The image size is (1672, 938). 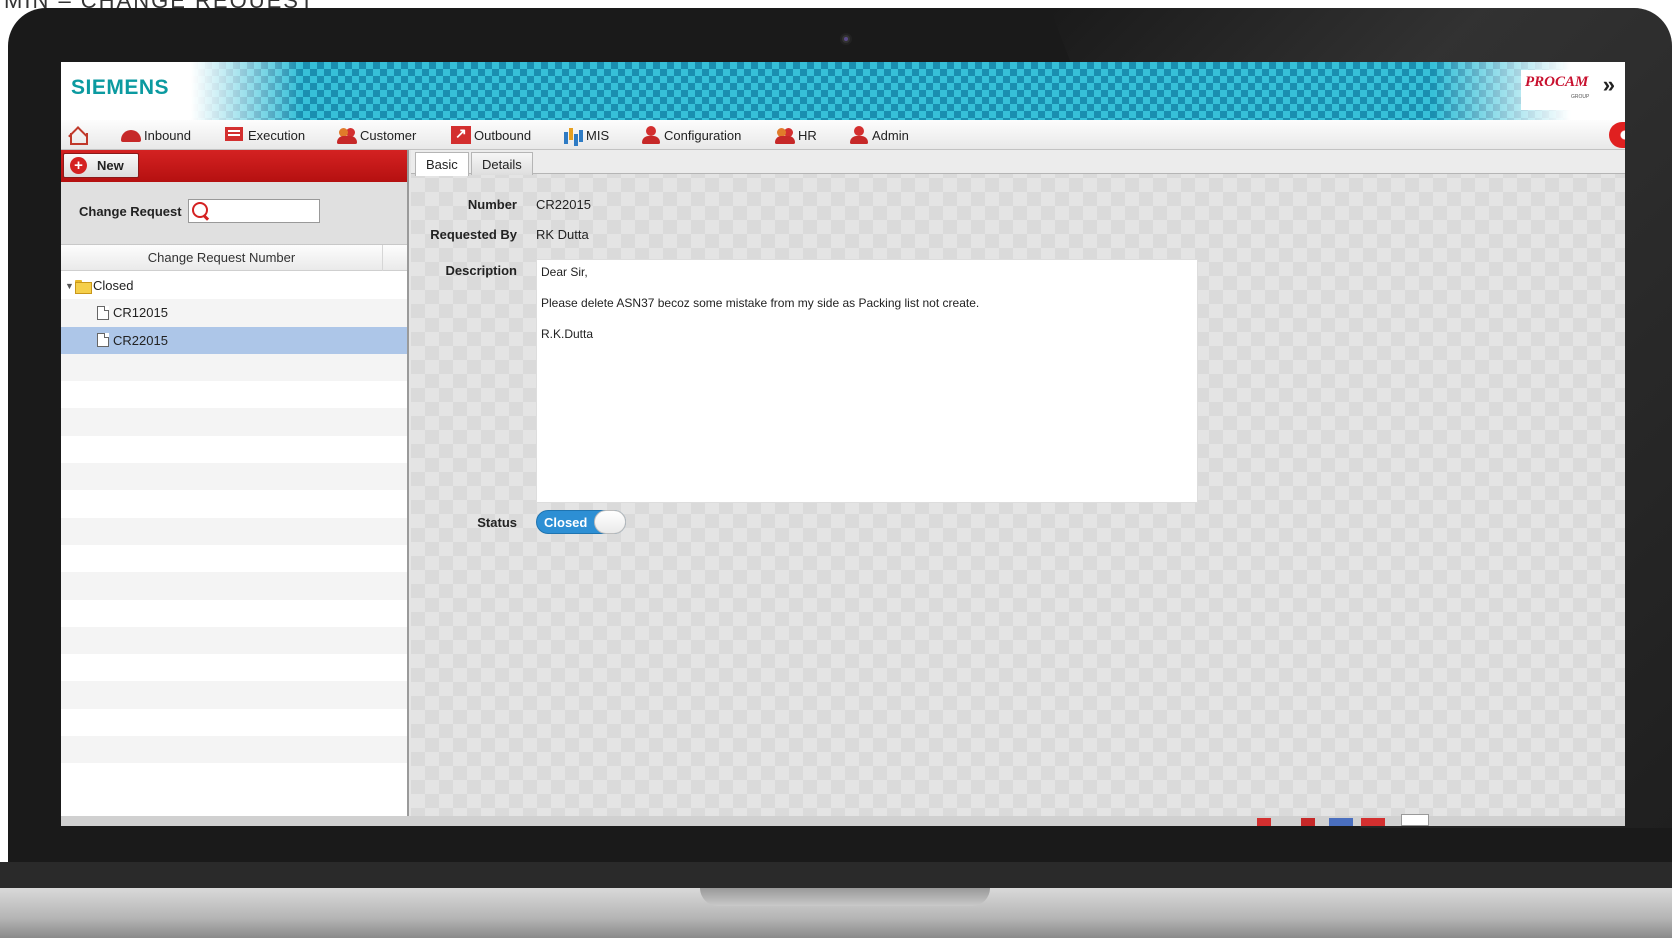 What do you see at coordinates (265, 211) in the screenshot?
I see `search-input` at bounding box center [265, 211].